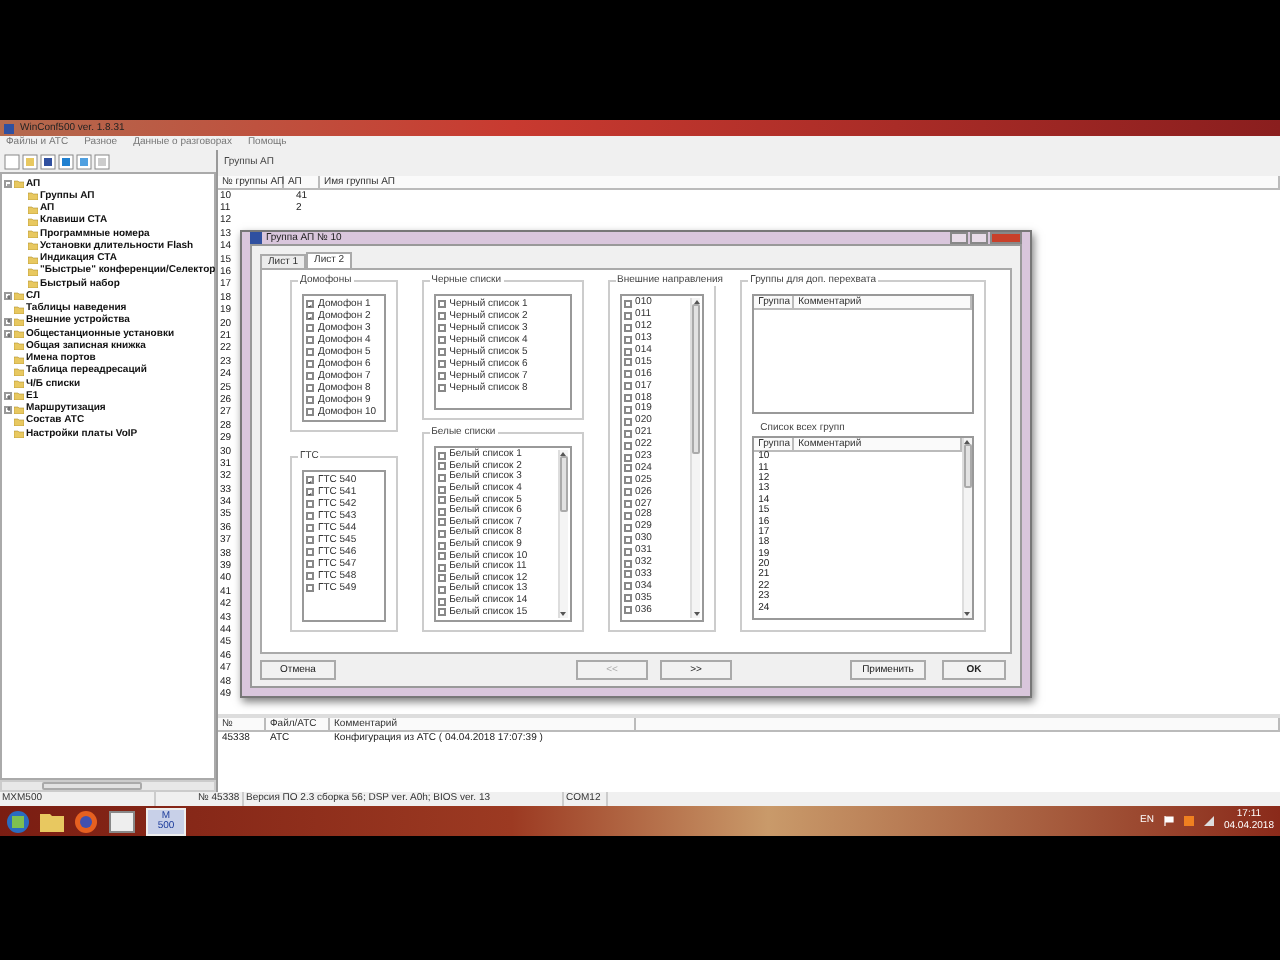 Image resolution: width=1280 pixels, height=960 pixels. I want to click on start-orb-icon, so click(18, 821).